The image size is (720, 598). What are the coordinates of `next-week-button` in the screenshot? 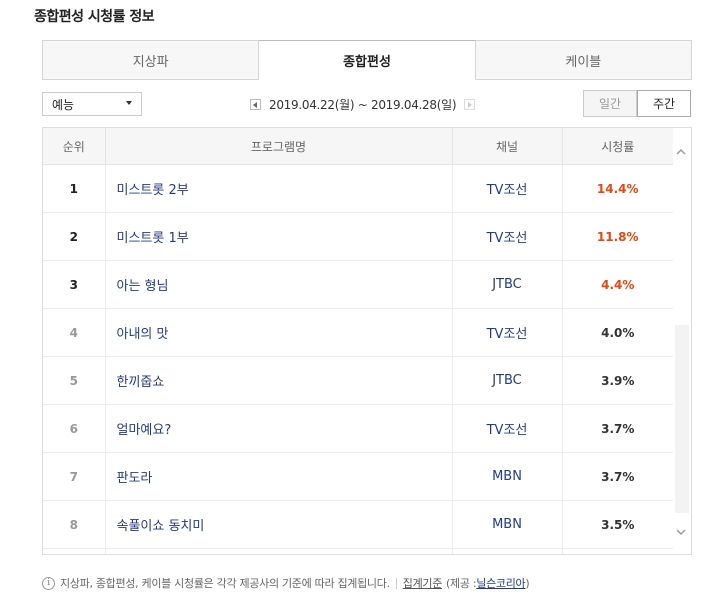 It's located at (470, 104).